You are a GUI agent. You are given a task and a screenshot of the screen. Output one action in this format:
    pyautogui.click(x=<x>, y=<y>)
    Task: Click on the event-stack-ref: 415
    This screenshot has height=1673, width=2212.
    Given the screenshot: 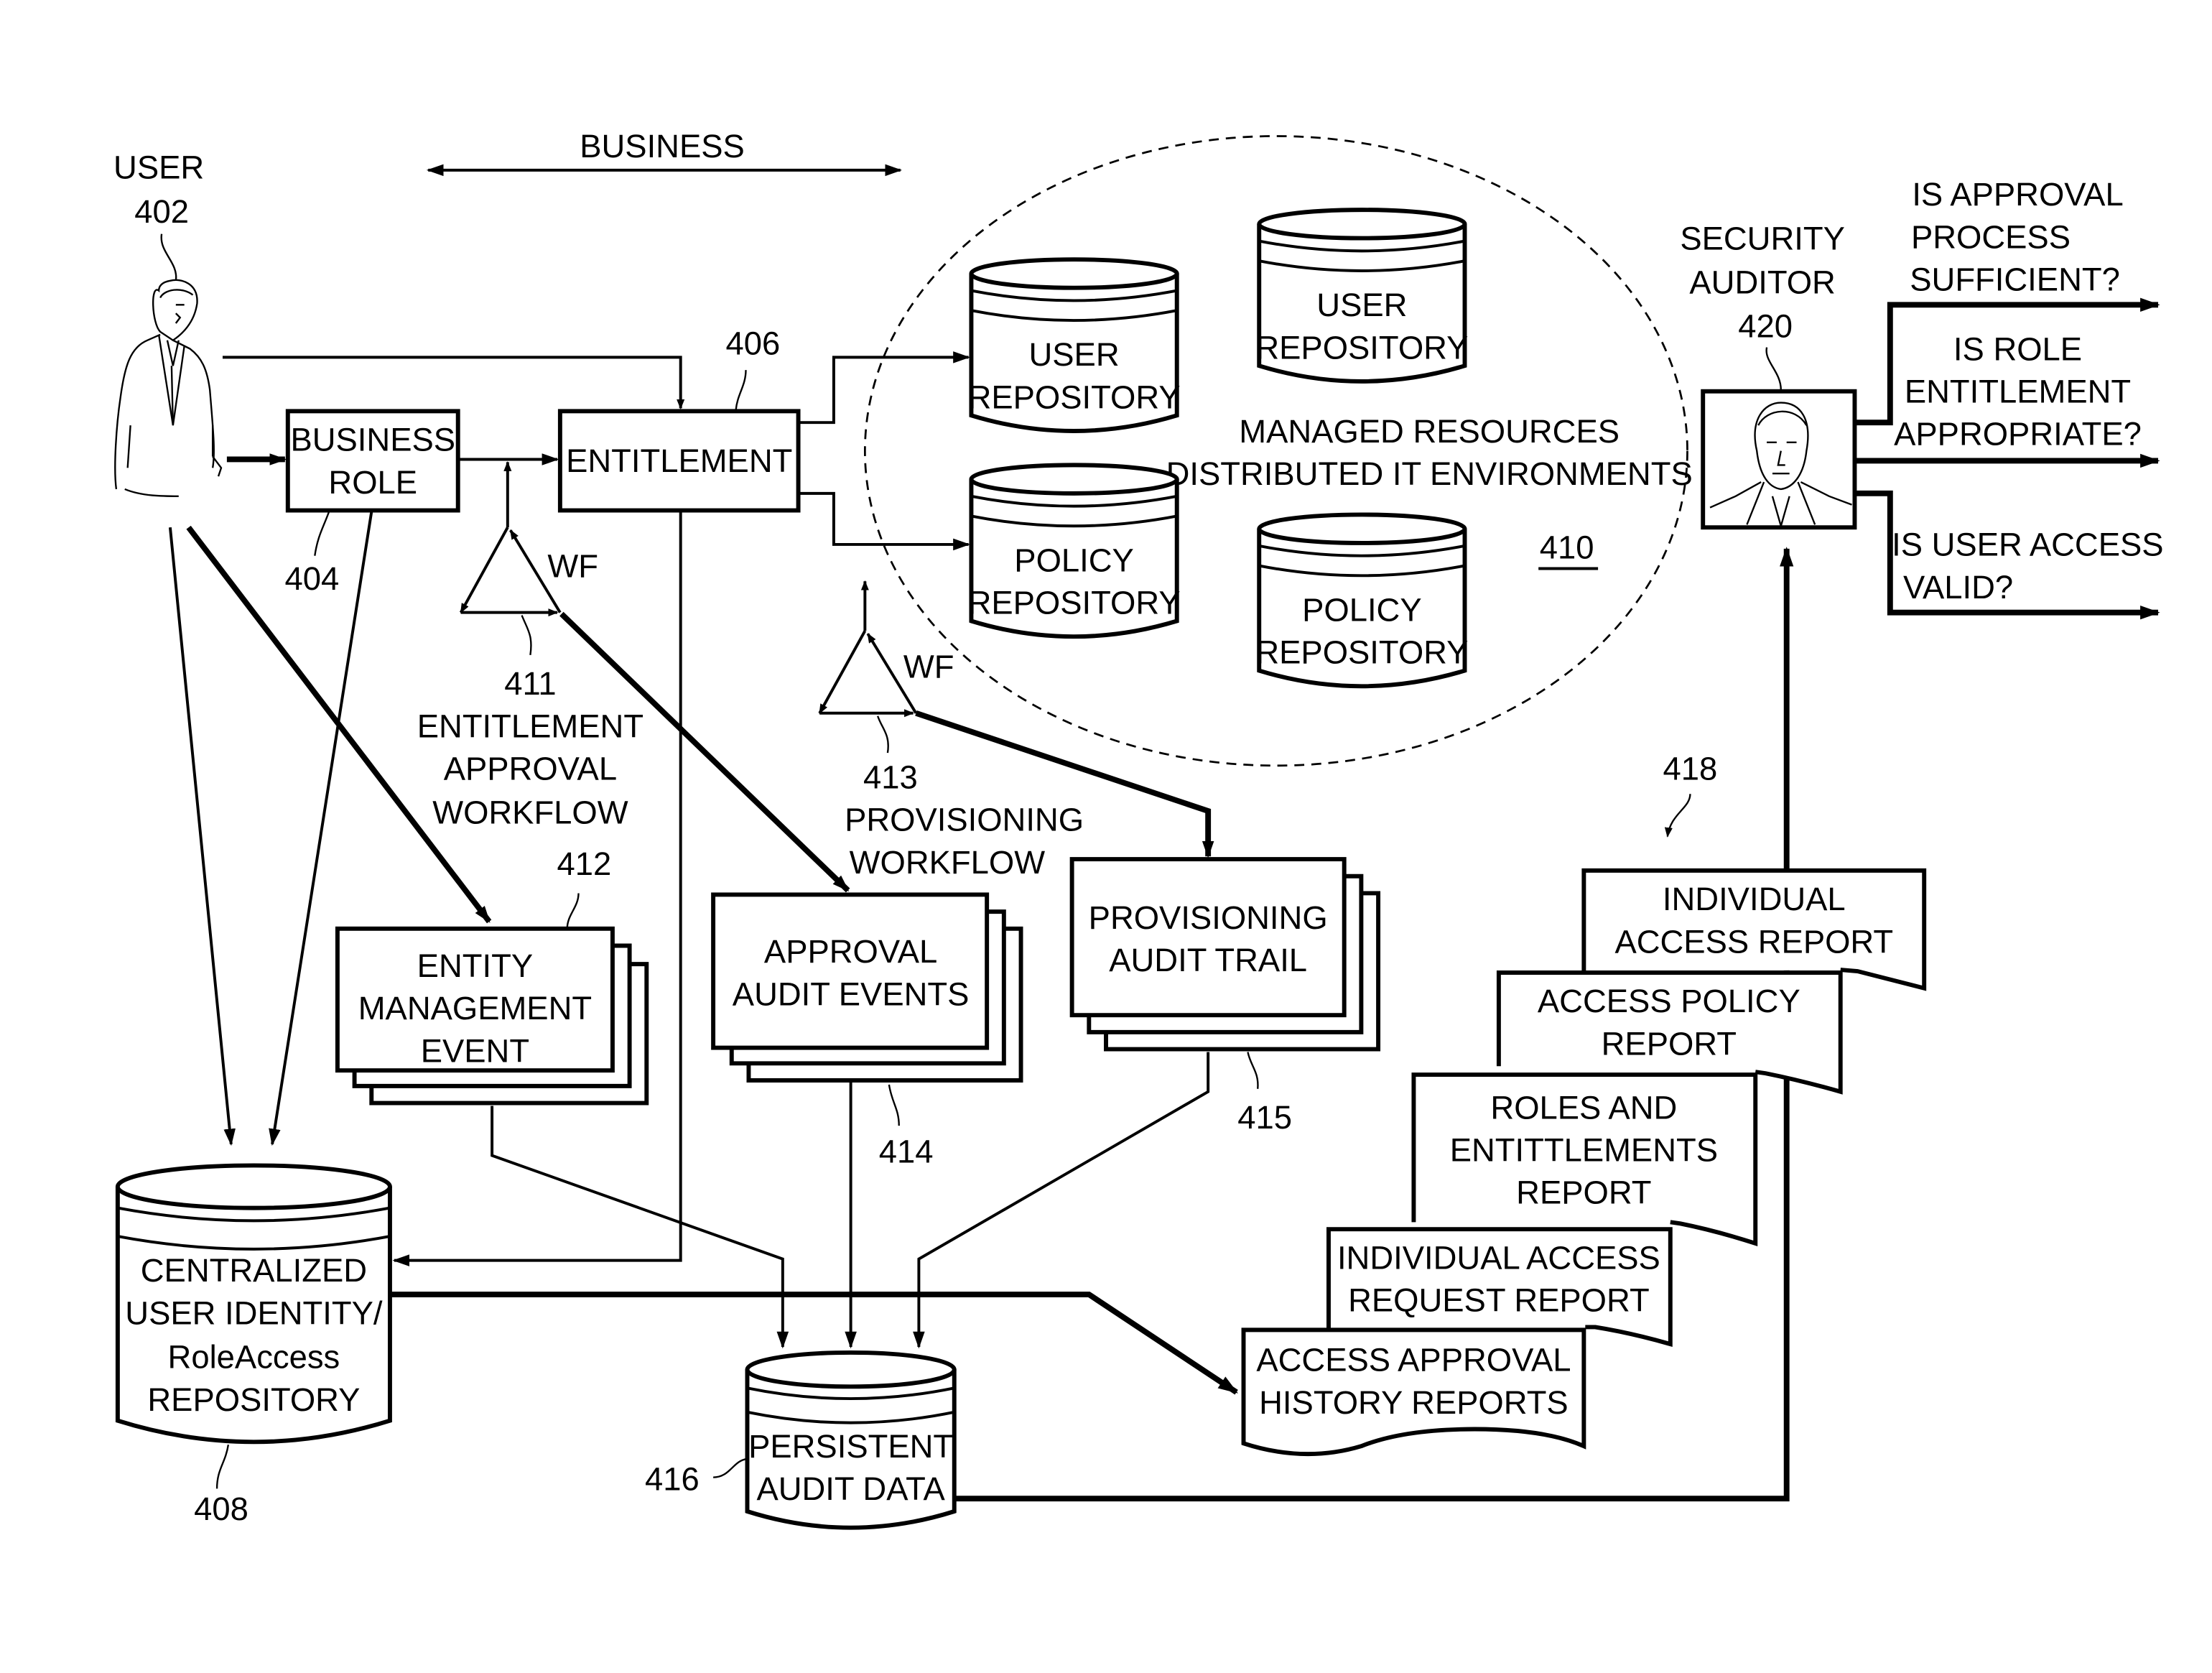 What is the action you would take?
    pyautogui.click(x=1264, y=1117)
    